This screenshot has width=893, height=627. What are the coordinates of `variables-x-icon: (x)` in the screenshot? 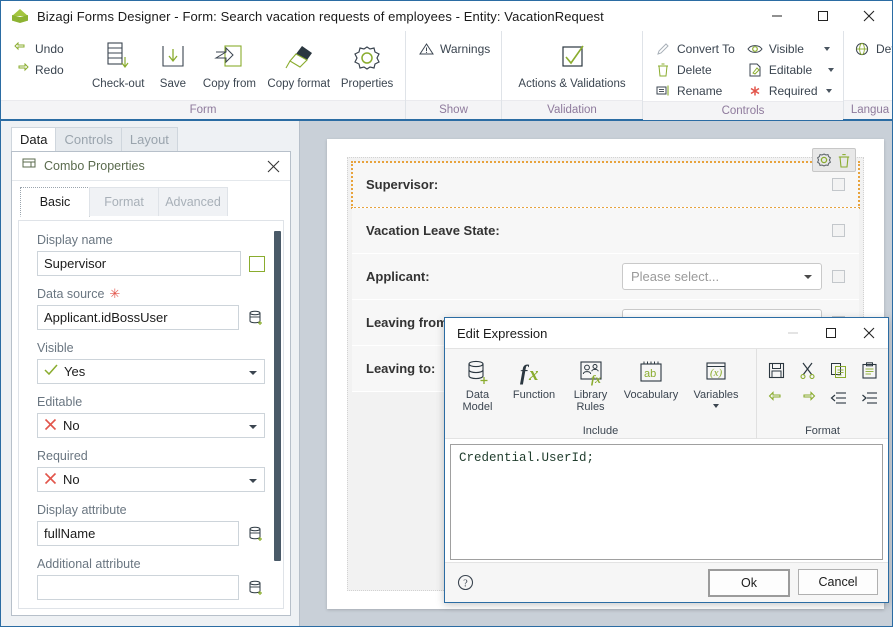 It's located at (716, 373).